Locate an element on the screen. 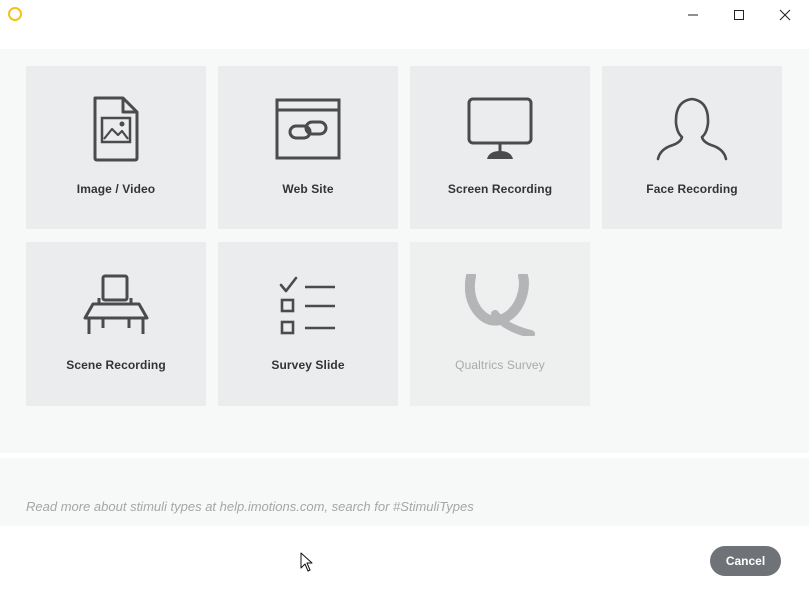  tile-web-site: Web Site is located at coordinates (308, 147).